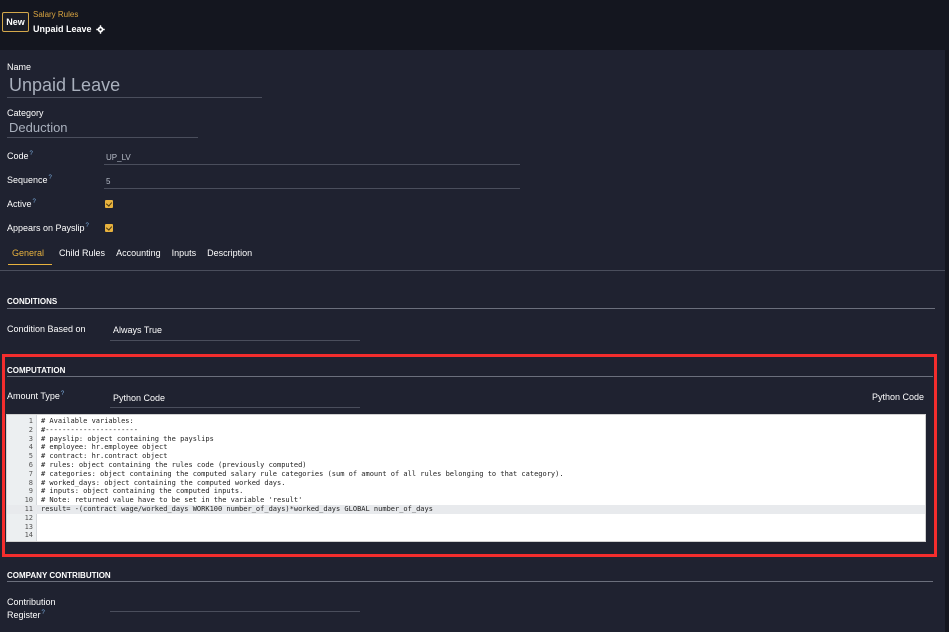 The width and height of the screenshot is (949, 632). I want to click on contribution-register-label-line2: Register?, so click(31, 615).